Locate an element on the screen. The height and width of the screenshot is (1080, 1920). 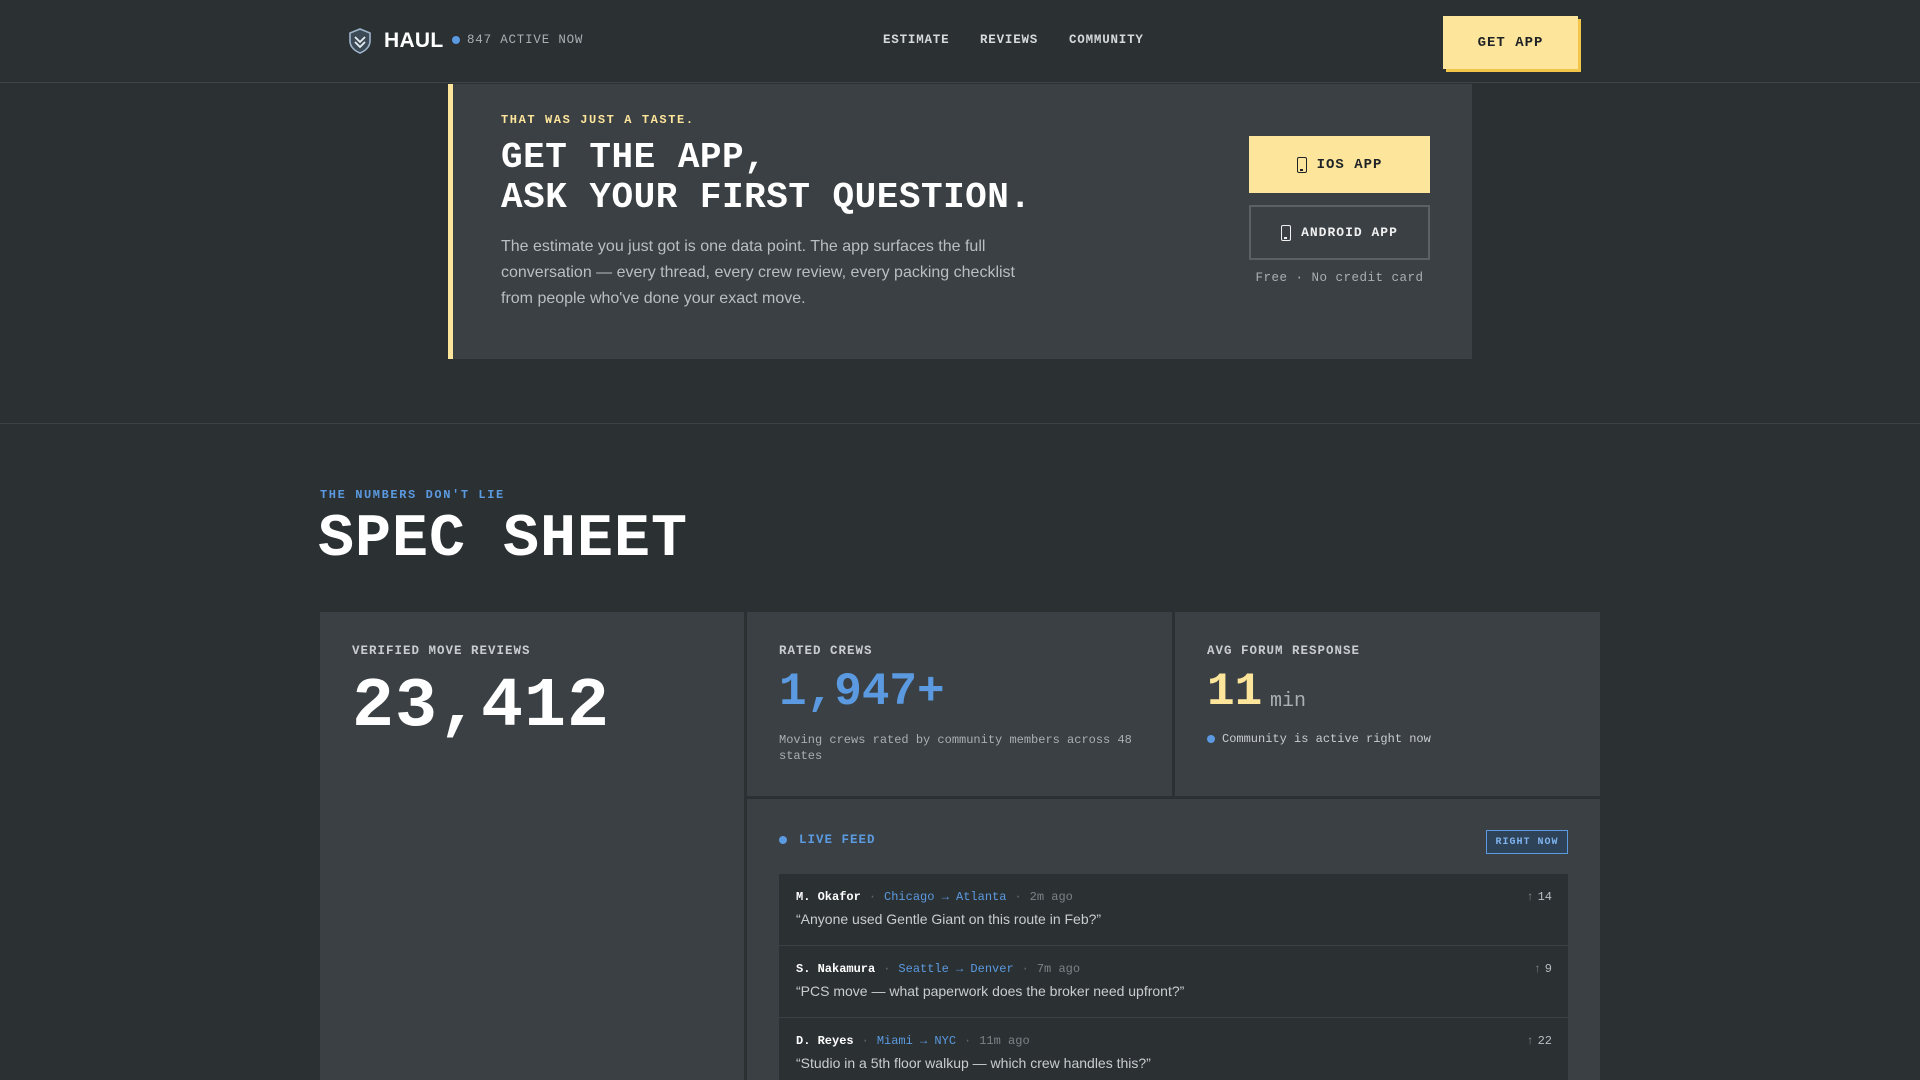
feed-author: M. Okafor is located at coordinates (828, 897).